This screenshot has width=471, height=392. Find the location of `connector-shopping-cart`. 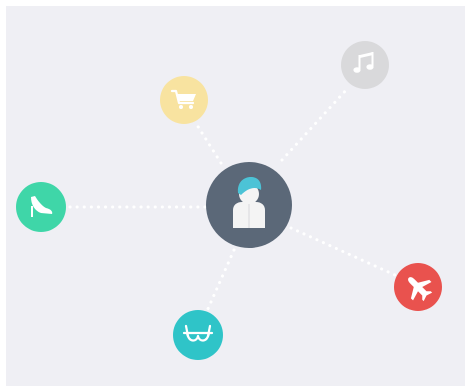

connector-shopping-cart is located at coordinates (209, 144).